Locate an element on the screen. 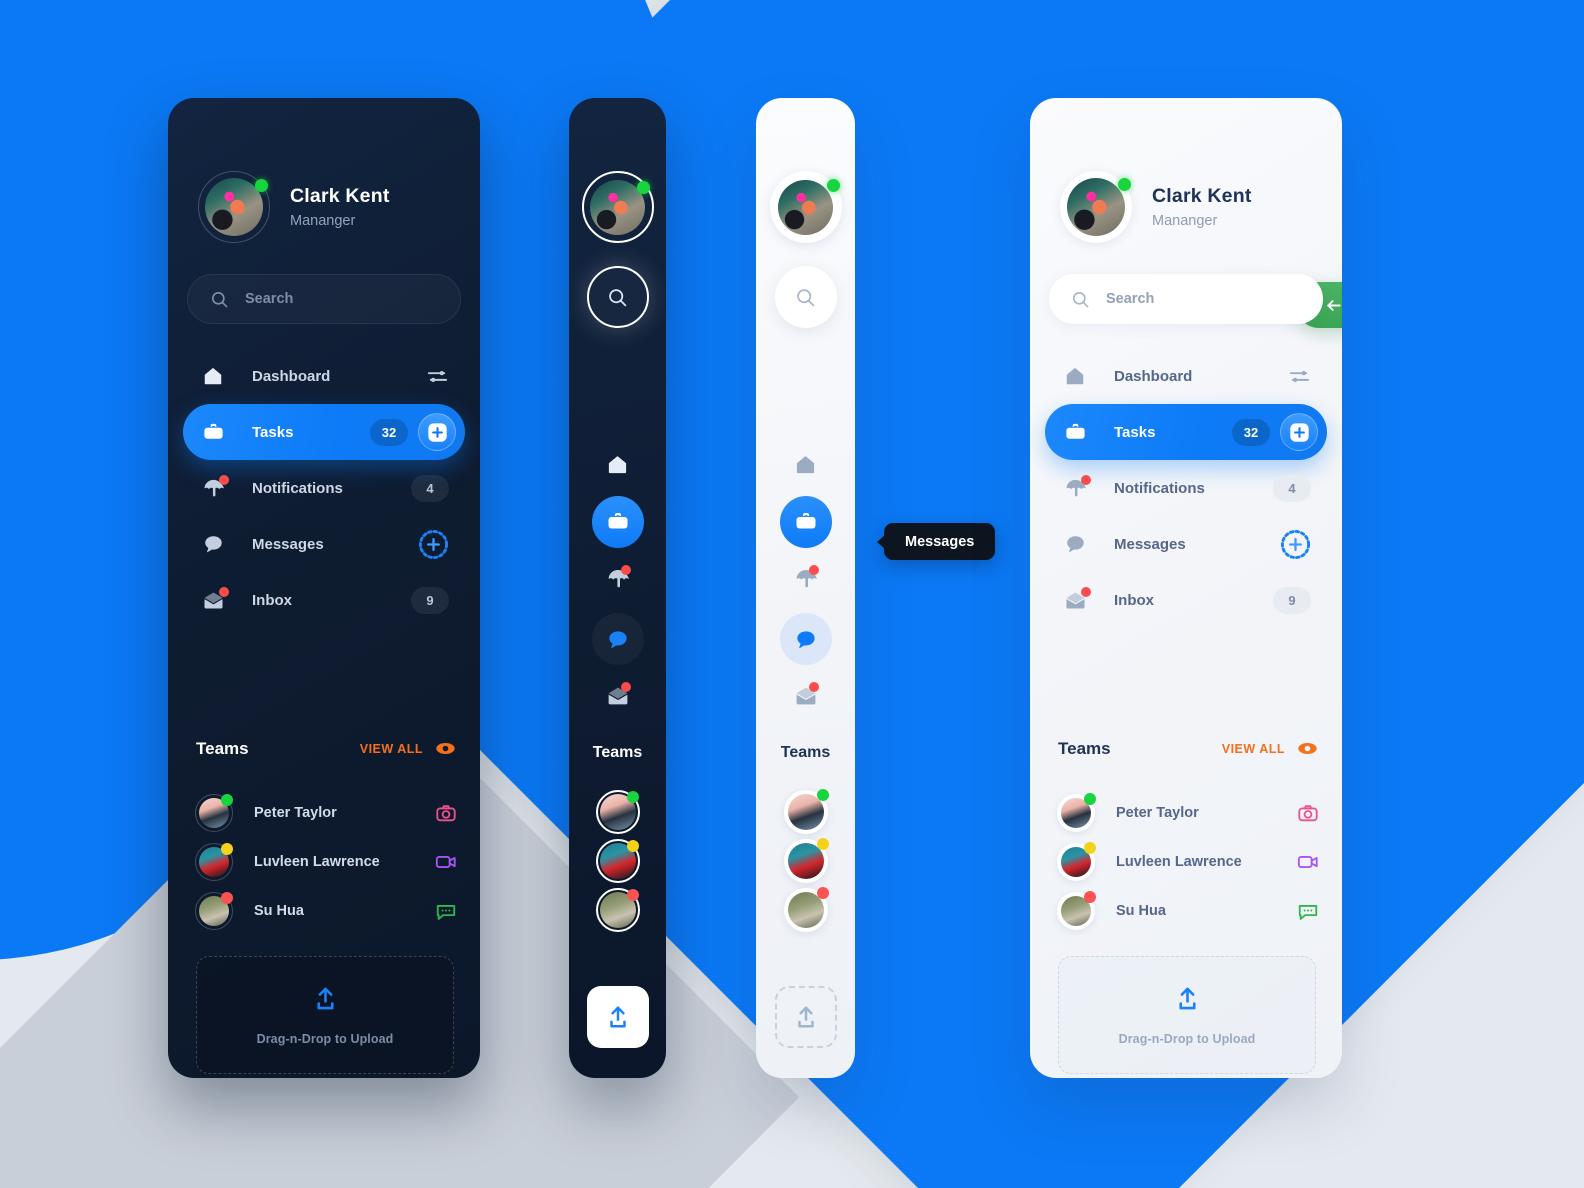 The width and height of the screenshot is (1584, 1188). notifications-badge: 4 is located at coordinates (430, 488).